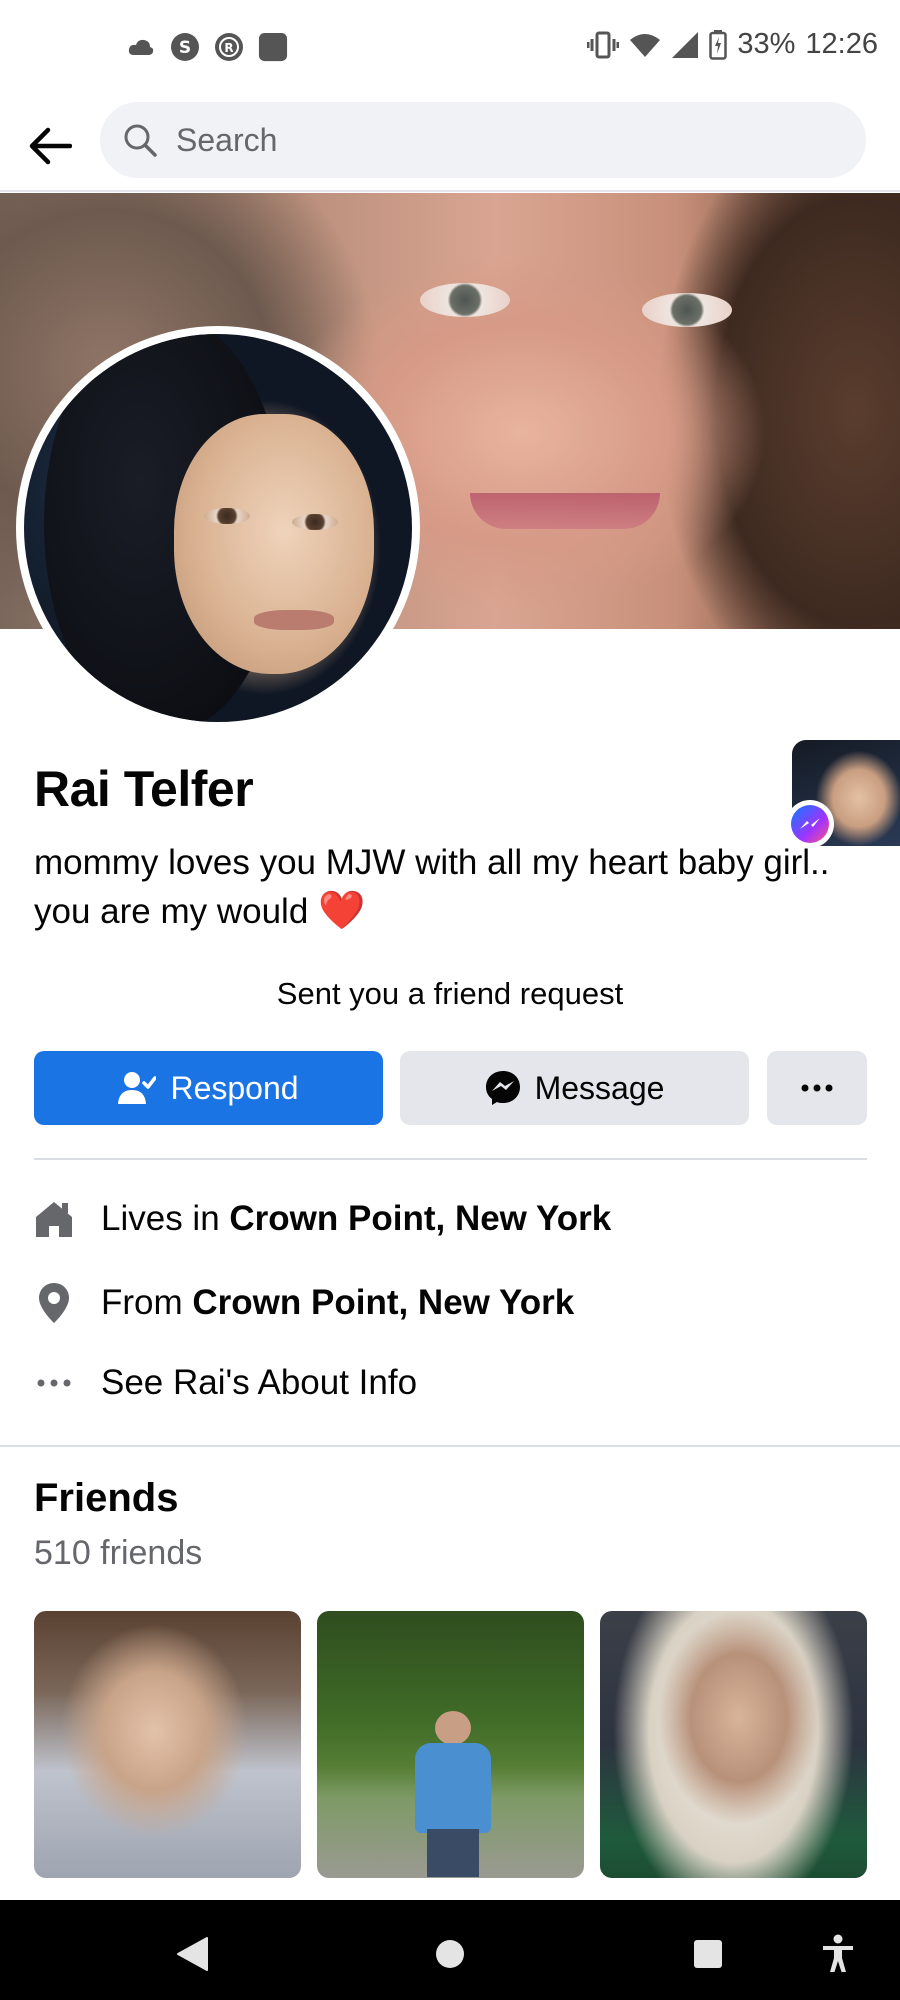 The height and width of the screenshot is (2000, 900). I want to click on top-header: Search, so click(450, 144).